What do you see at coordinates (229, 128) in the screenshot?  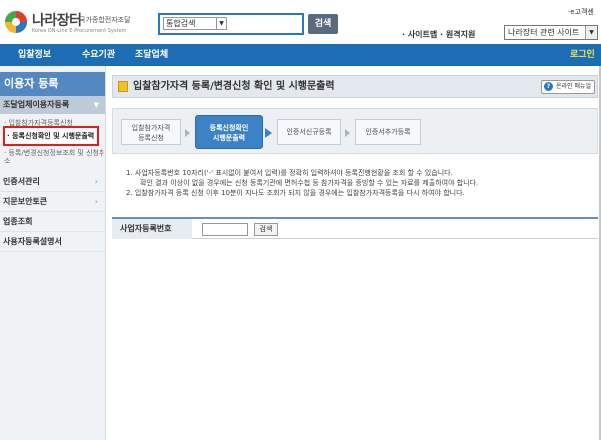 I see `step-label-line1: 등록신청확인` at bounding box center [229, 128].